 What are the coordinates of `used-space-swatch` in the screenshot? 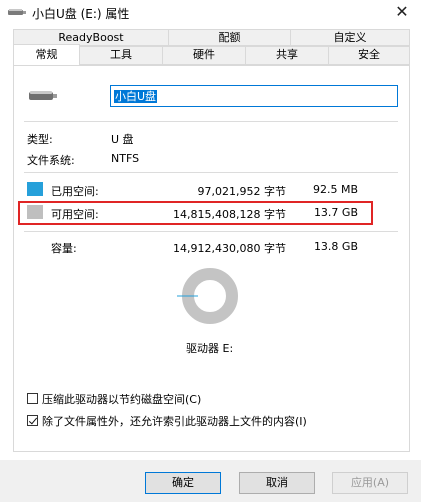 It's located at (35, 189).